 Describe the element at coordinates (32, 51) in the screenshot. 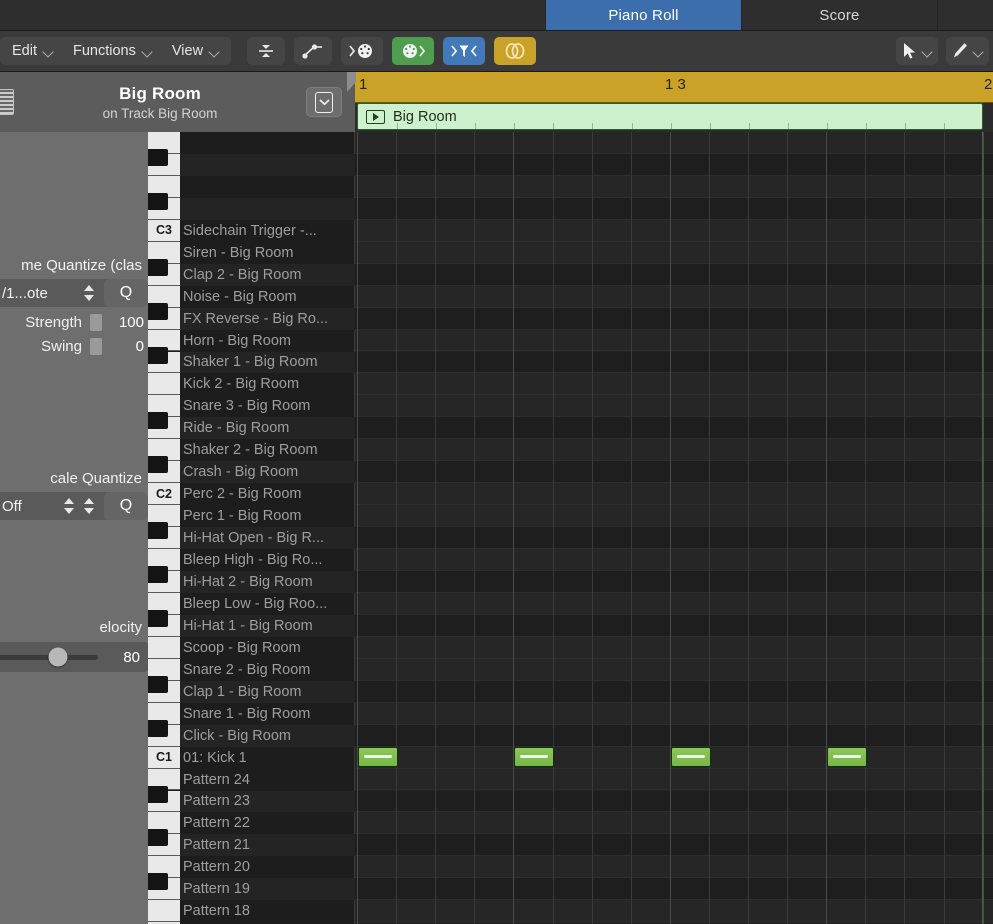

I see `menu-edit: Edit` at that location.